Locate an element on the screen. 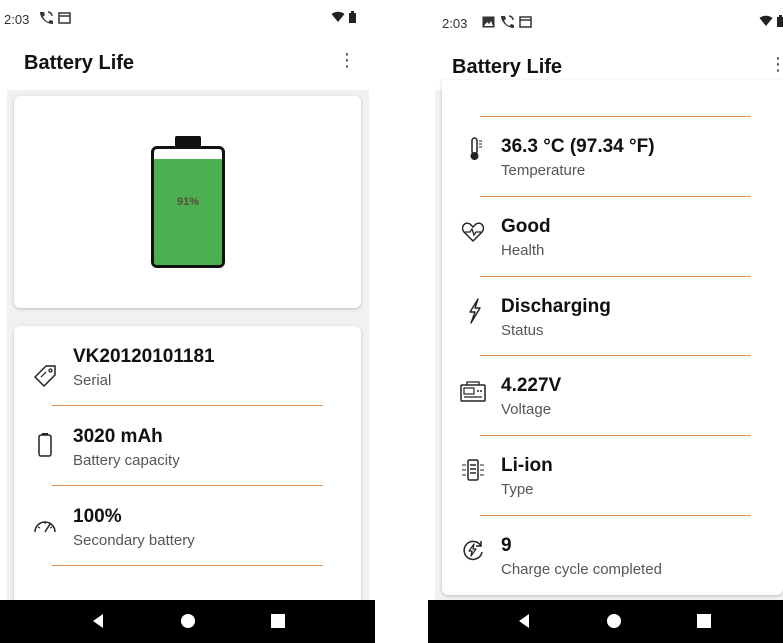  capacity-value: 3020 mAh is located at coordinates (118, 436).